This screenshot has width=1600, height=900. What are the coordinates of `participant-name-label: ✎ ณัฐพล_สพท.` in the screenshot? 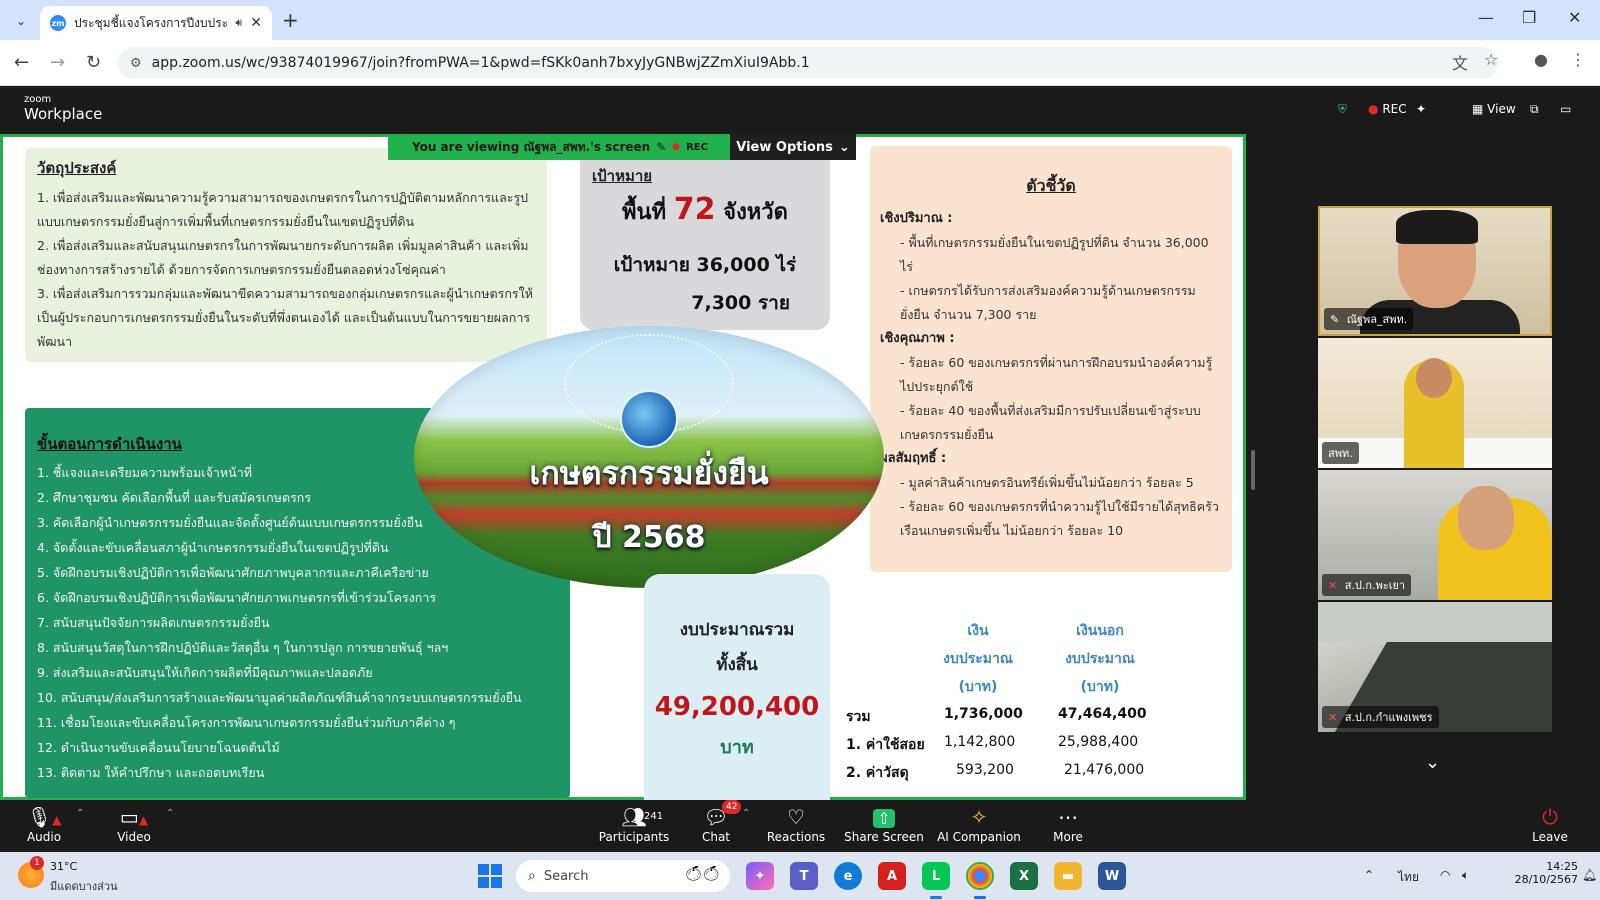 It's located at (1369, 319).